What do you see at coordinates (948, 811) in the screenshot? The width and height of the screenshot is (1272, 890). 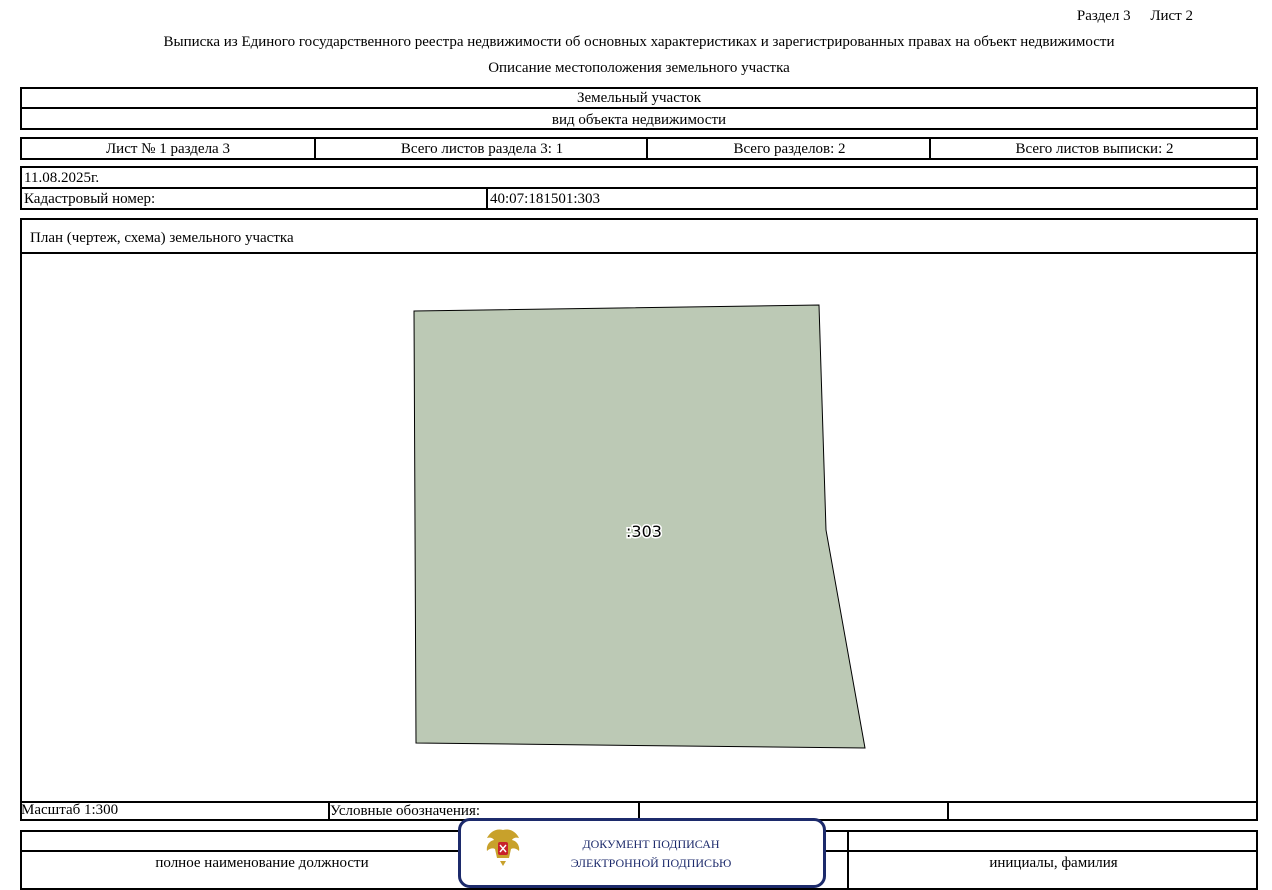 I see `divider` at bounding box center [948, 811].